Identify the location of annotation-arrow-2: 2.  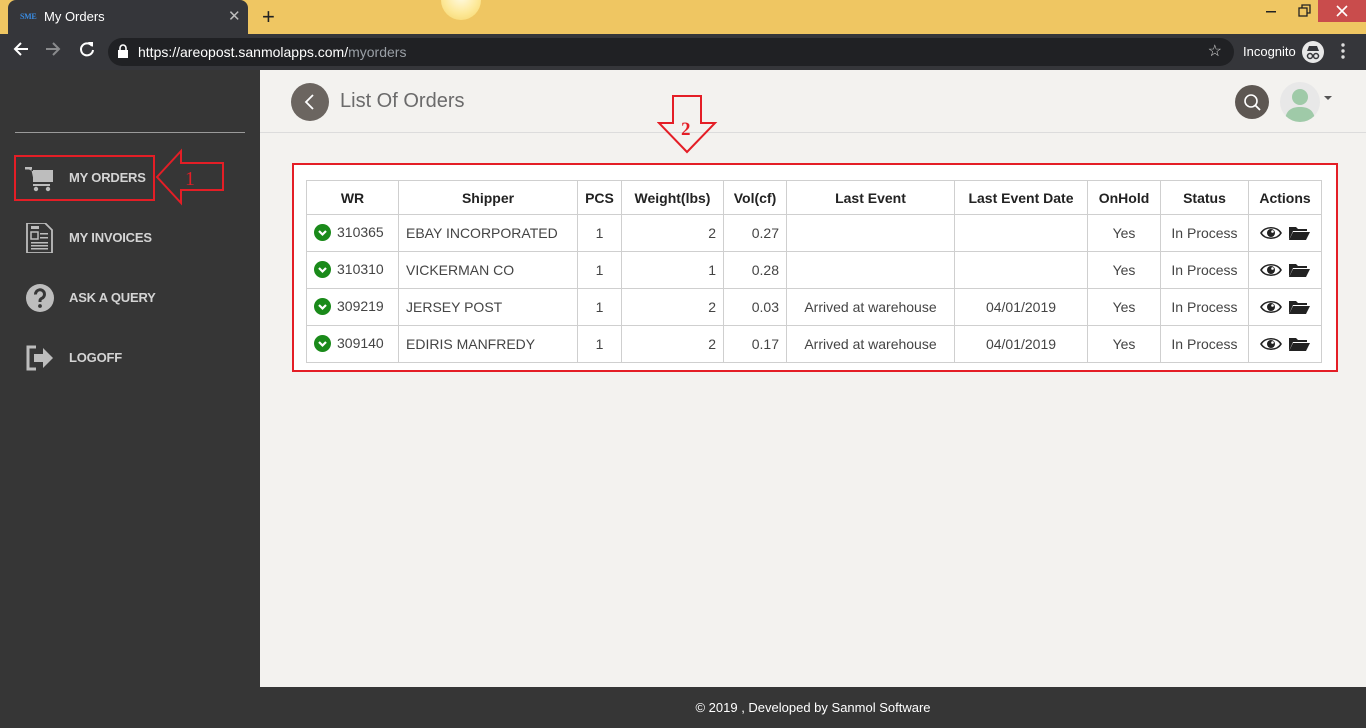
(687, 124).